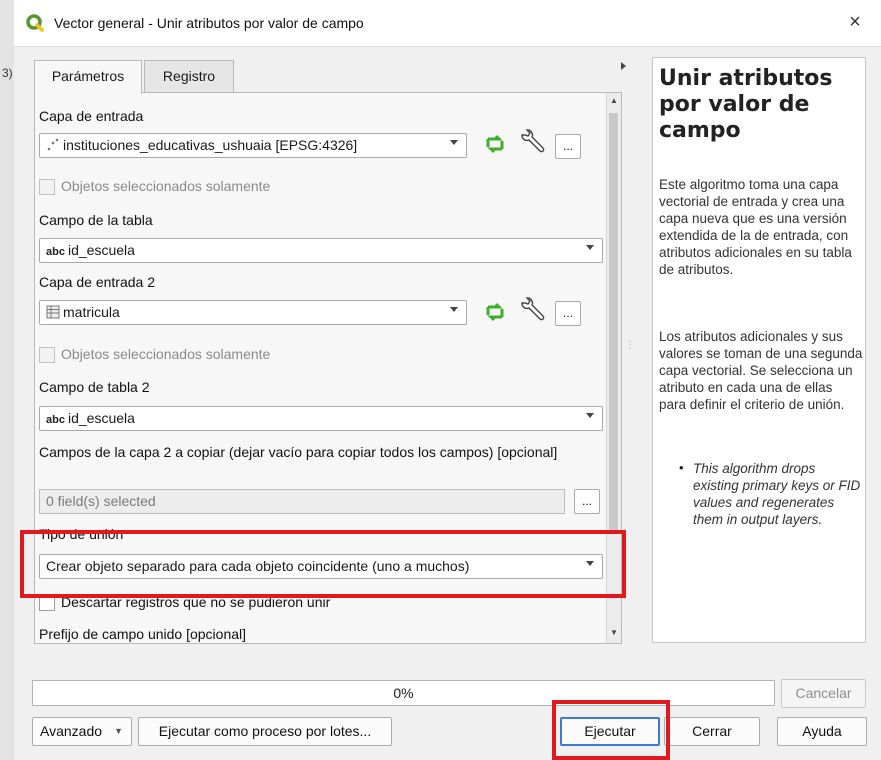 This screenshot has width=881, height=760. I want to click on progress-bar: 0%, so click(403, 693).